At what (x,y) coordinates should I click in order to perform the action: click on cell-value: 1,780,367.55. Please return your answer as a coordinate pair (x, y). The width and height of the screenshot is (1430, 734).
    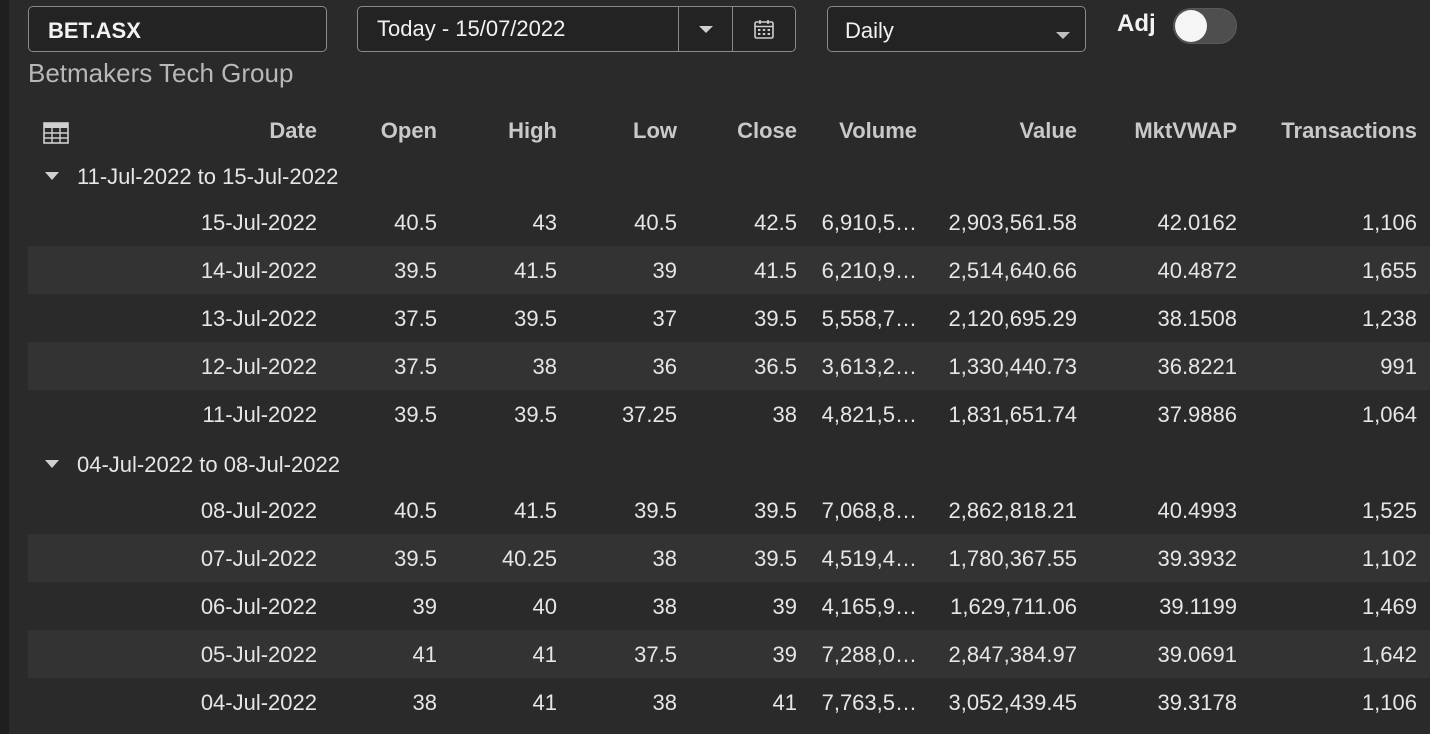
    Looking at the image, I should click on (1012, 558).